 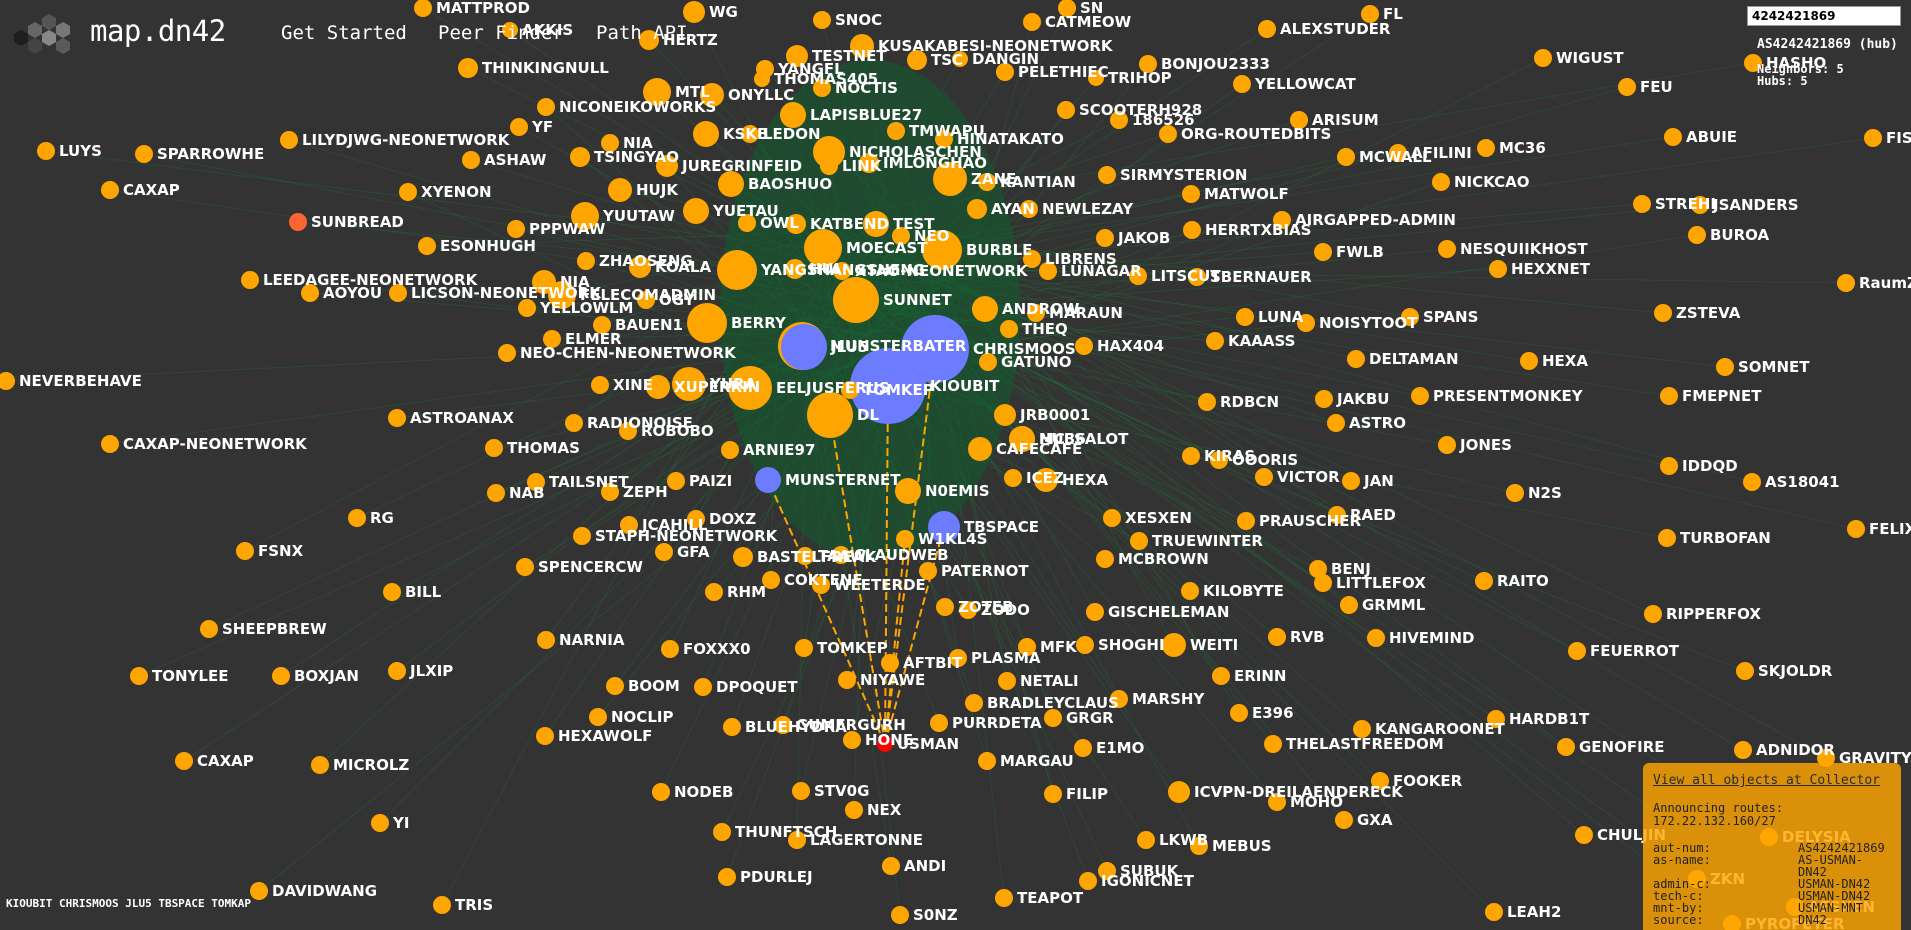 What do you see at coordinates (1090, 718) in the screenshot?
I see `graph-node-label: GRGR` at bounding box center [1090, 718].